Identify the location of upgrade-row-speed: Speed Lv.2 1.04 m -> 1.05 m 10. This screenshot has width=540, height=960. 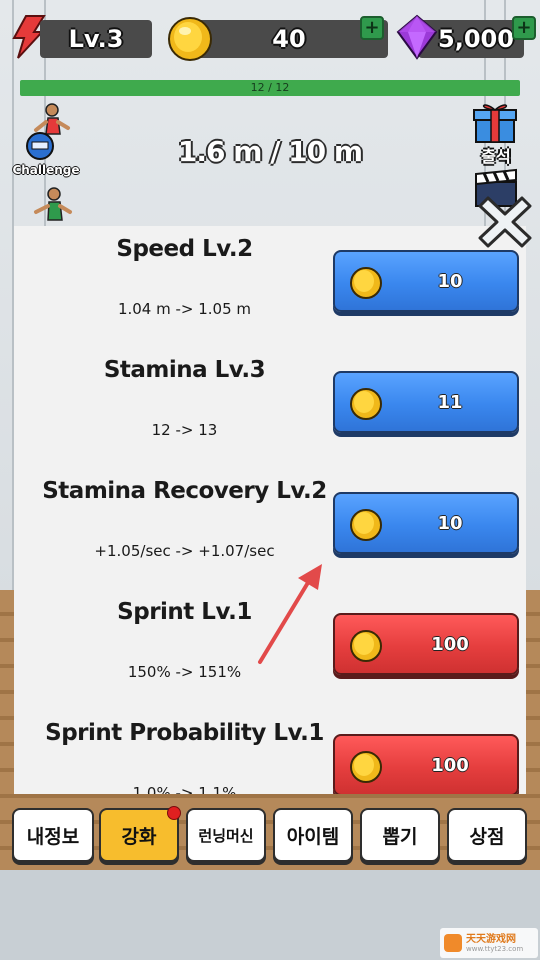
(270, 286).